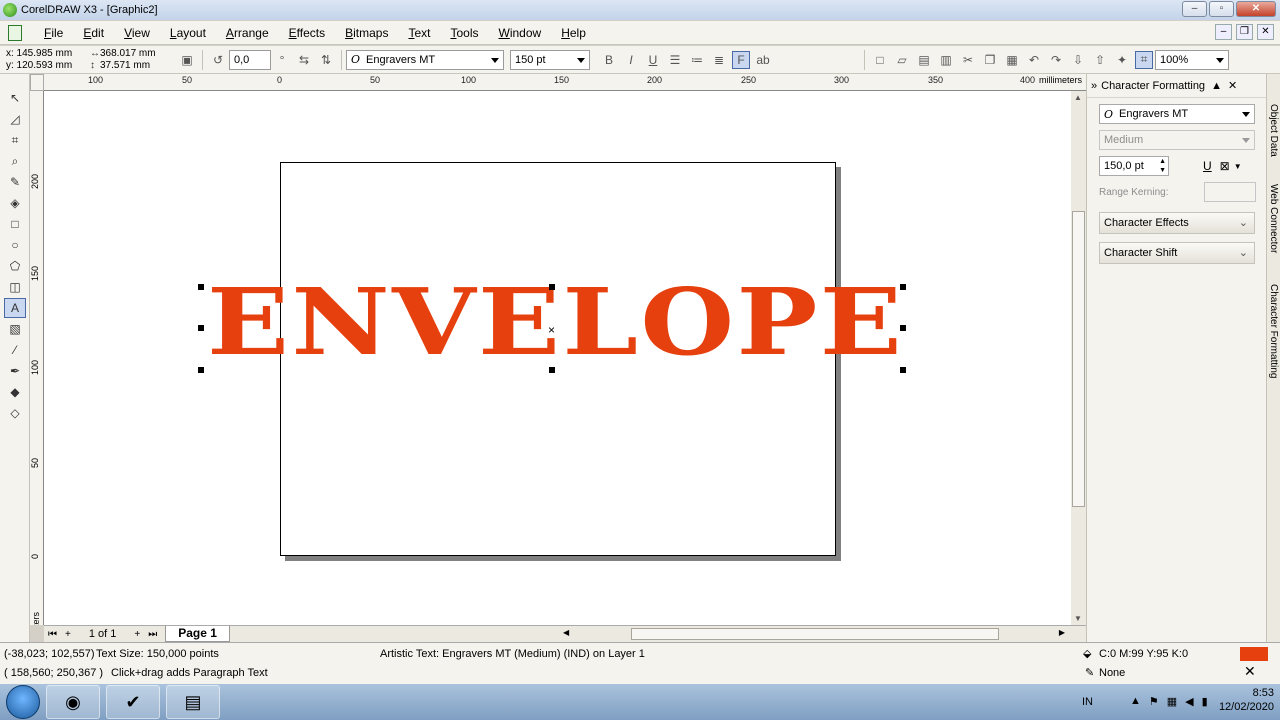  What do you see at coordinates (23, 702) in the screenshot?
I see `start-button` at bounding box center [23, 702].